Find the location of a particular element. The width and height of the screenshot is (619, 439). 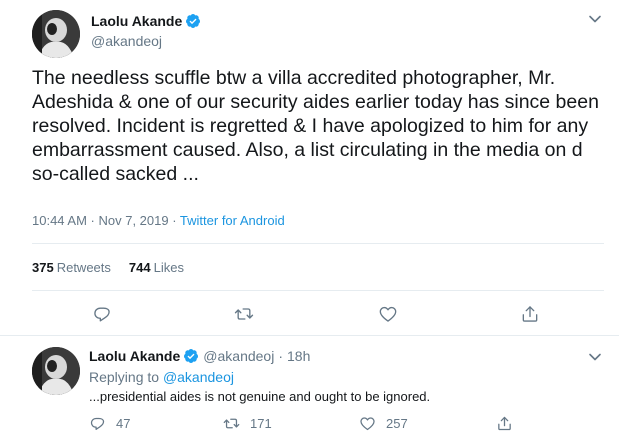

author-name-row: Laolu Akande is located at coordinates (146, 21).